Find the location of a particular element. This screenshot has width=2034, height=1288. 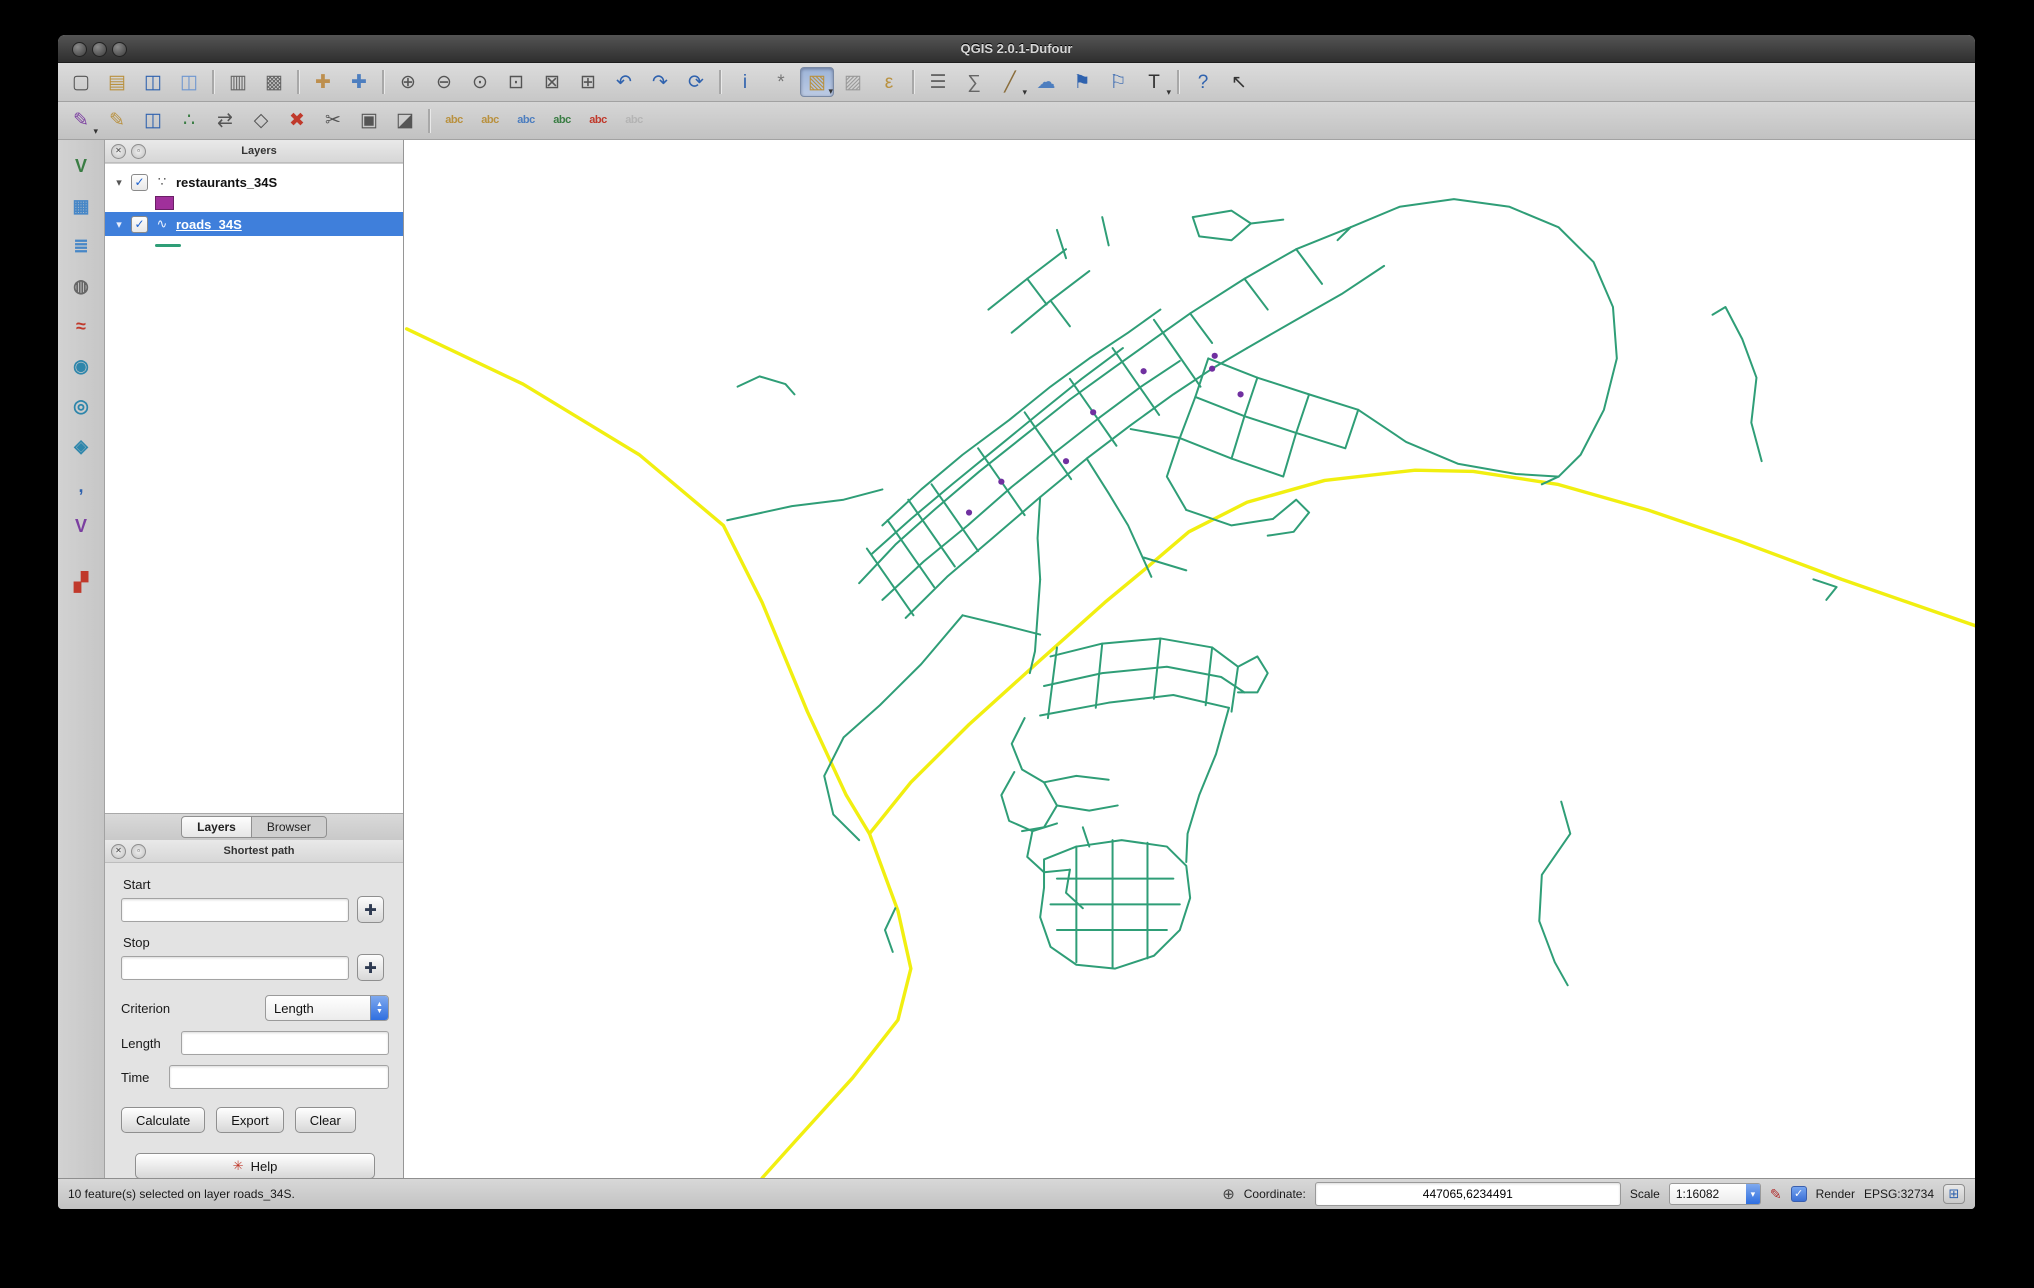

node-tool-icon: ◇ is located at coordinates (261, 120).